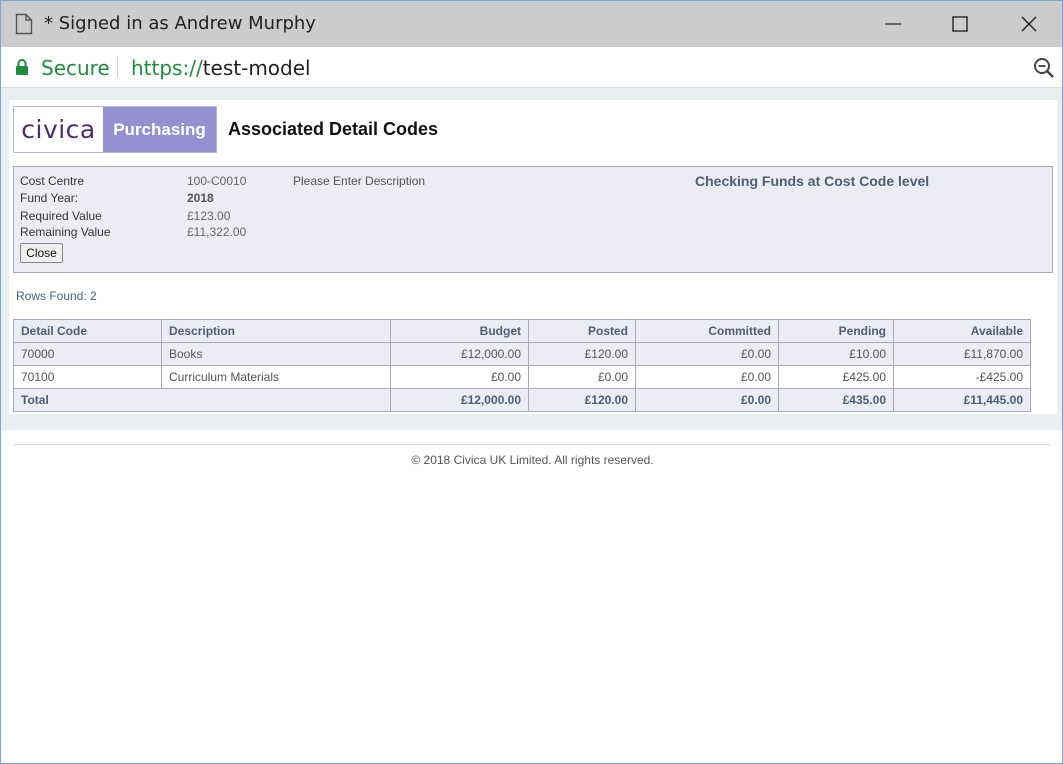 The width and height of the screenshot is (1063, 764). Describe the element at coordinates (582, 331) in the screenshot. I see `header-posted: Posted` at that location.